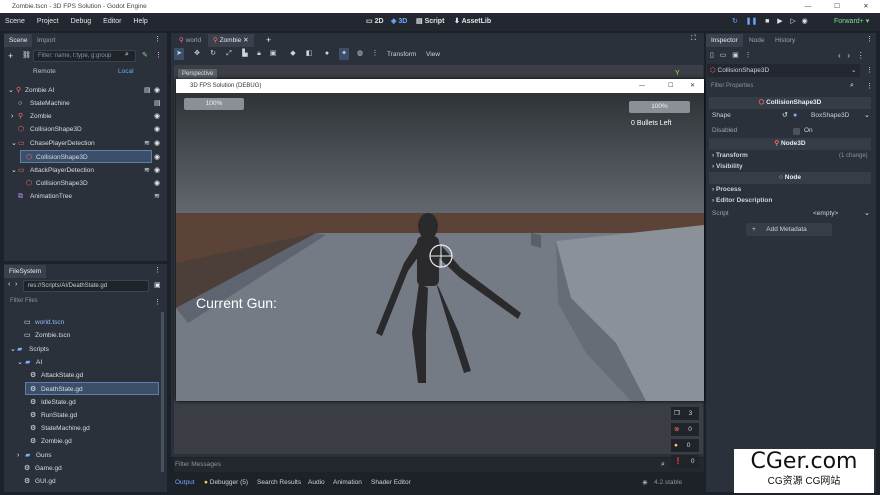 The height and width of the screenshot is (495, 880). Describe the element at coordinates (785, 40) in the screenshot. I see `tab-history: History` at that location.